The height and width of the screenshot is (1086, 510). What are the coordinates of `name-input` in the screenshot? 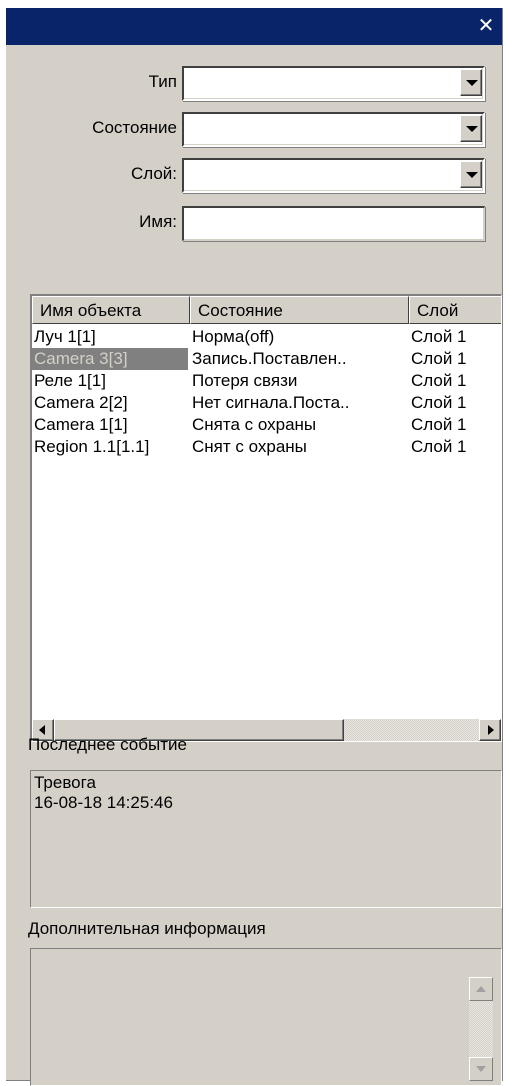 It's located at (333, 223).